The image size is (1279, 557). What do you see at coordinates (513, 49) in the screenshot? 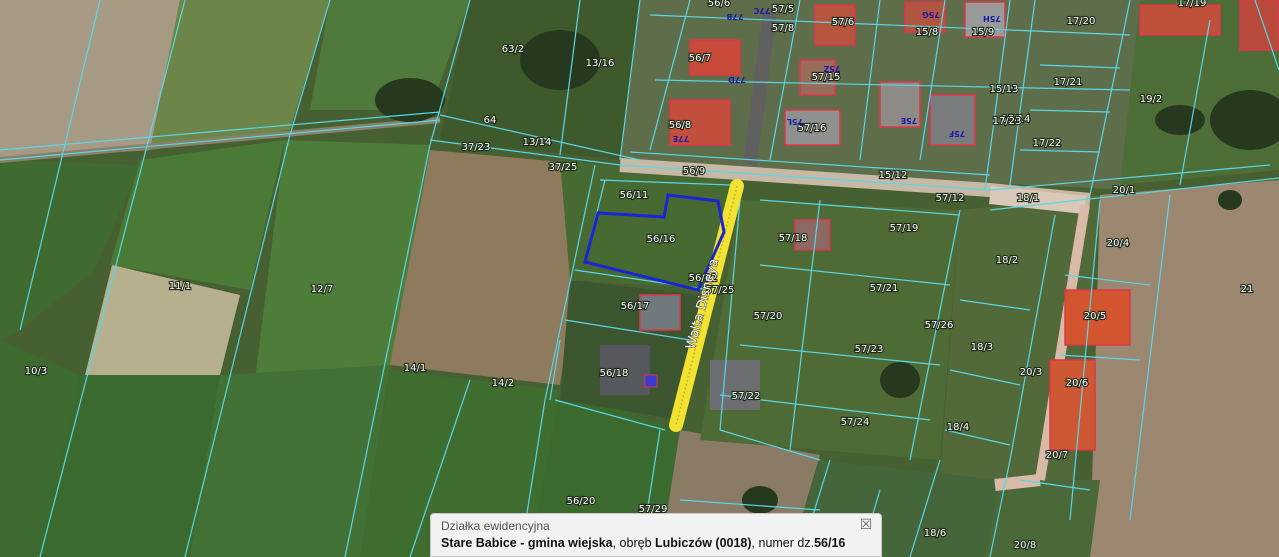
I see `parcel-label: 63/2` at bounding box center [513, 49].